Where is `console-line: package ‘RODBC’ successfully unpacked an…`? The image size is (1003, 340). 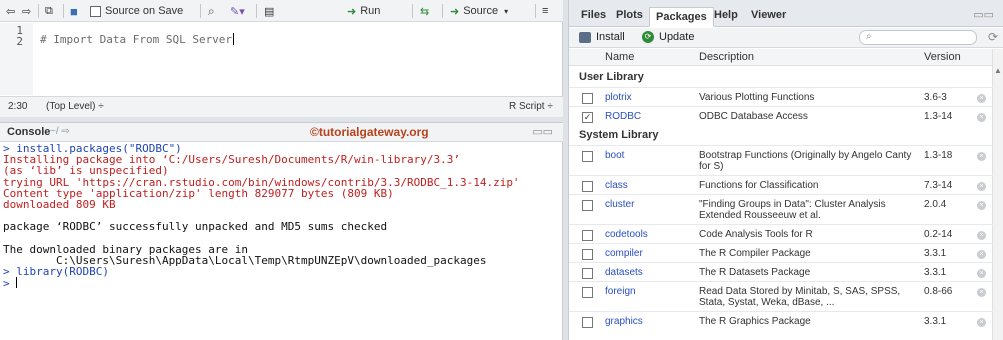
console-line: package ‘RODBC’ successfully unpacked an… is located at coordinates (195, 227).